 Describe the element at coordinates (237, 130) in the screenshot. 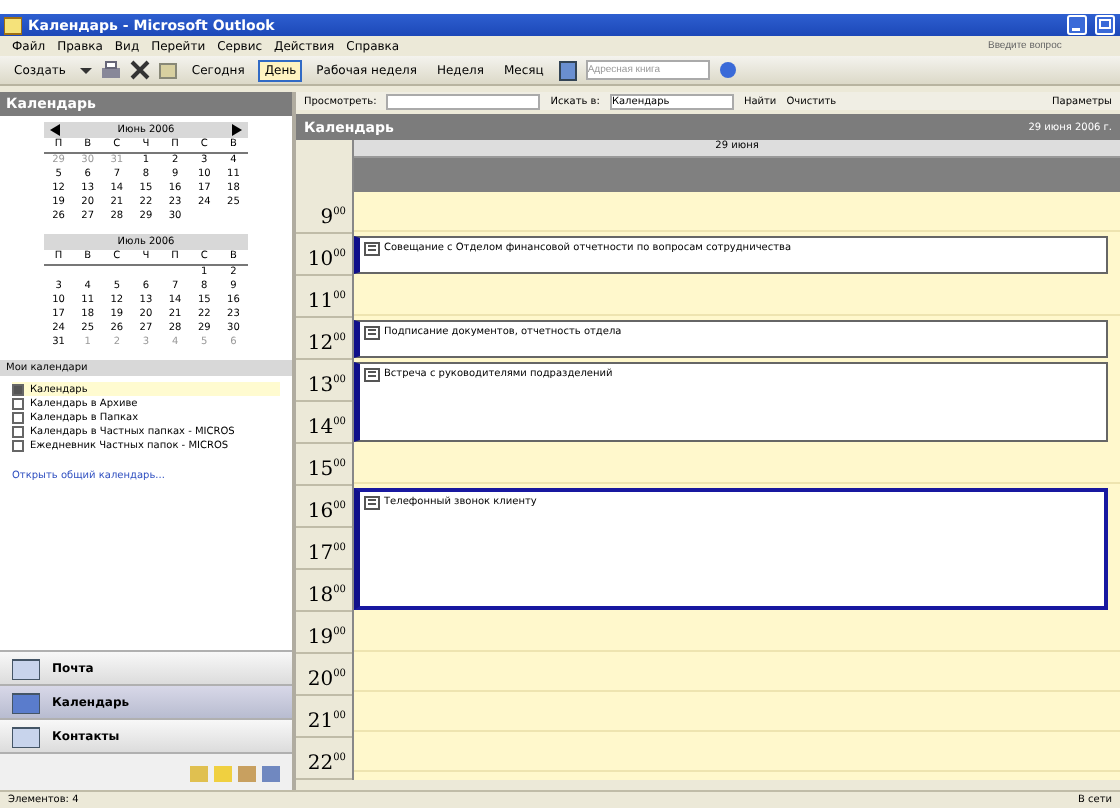

I see `next-month-icon` at that location.